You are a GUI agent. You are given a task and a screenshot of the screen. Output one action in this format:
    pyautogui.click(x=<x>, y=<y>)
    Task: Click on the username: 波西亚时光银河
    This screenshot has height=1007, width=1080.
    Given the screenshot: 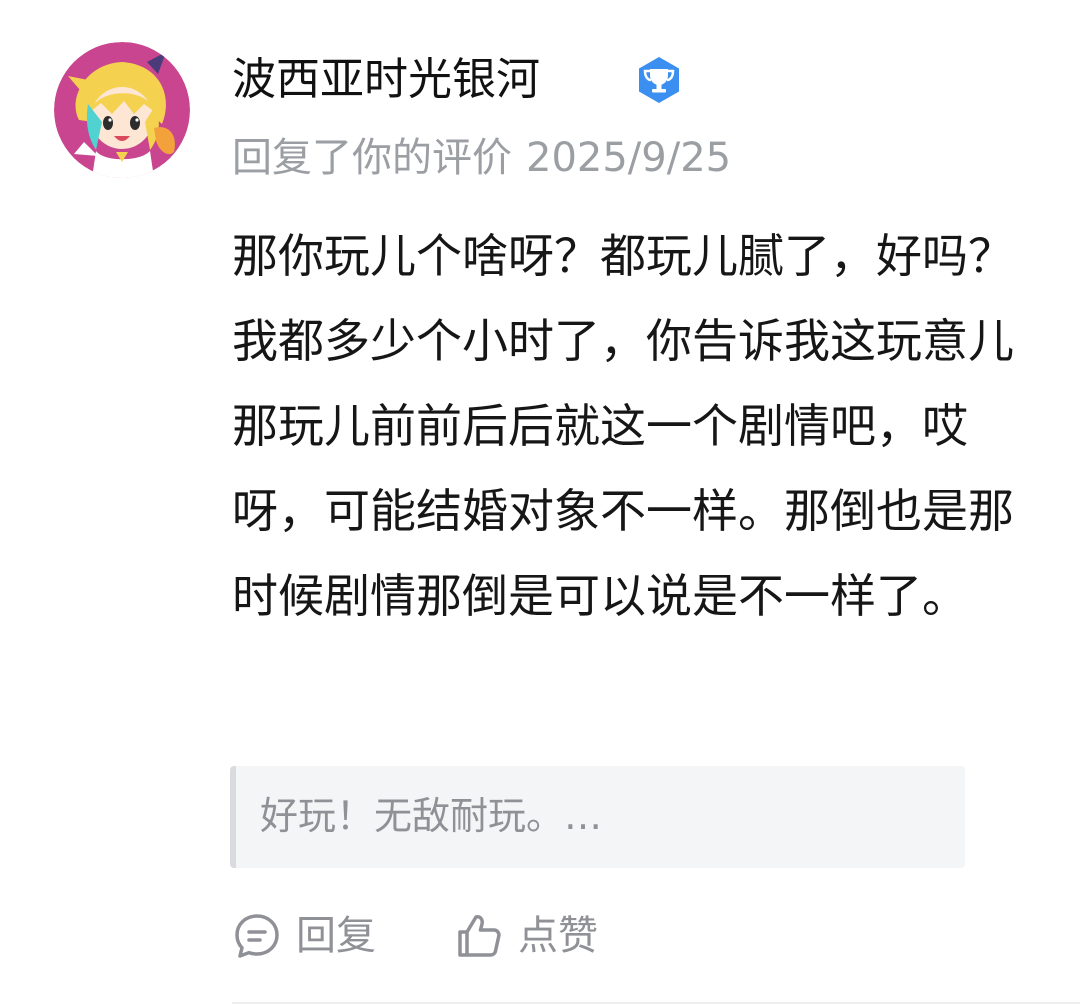 What is the action you would take?
    pyautogui.click(x=386, y=80)
    